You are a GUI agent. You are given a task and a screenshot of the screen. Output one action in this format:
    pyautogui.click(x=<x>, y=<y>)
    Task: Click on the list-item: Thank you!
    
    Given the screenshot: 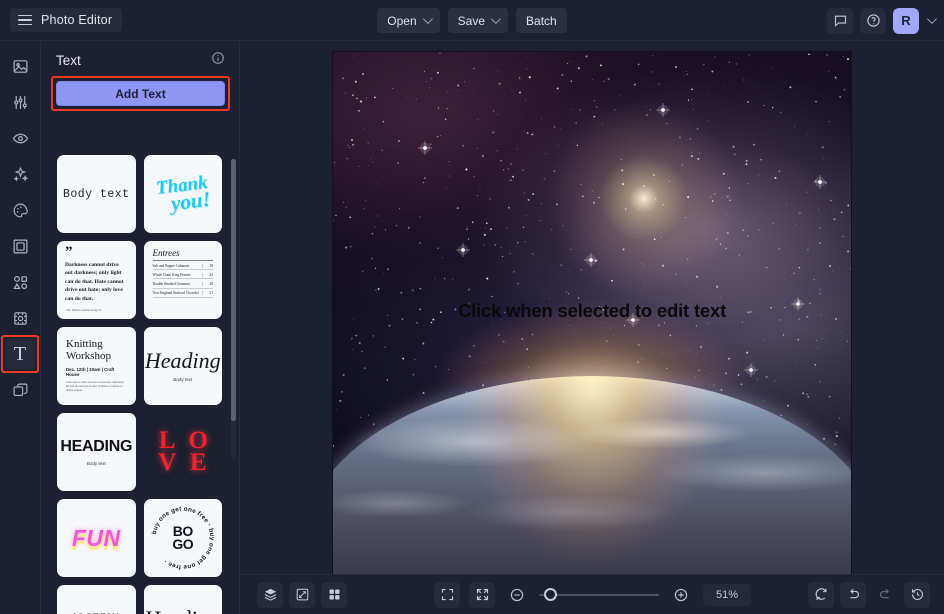 What is the action you would take?
    pyautogui.click(x=182, y=194)
    